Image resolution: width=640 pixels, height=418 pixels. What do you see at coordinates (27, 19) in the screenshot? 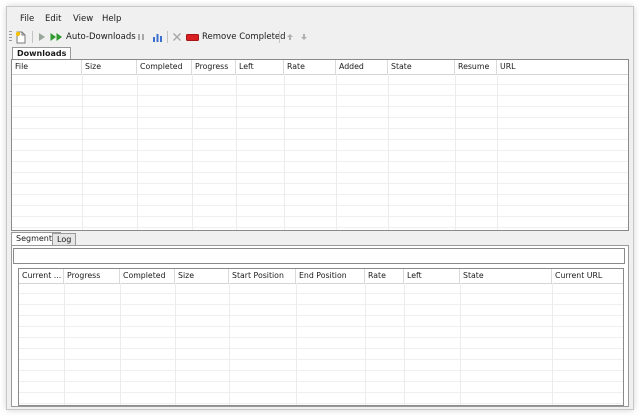
I see `menu-file: File` at bounding box center [27, 19].